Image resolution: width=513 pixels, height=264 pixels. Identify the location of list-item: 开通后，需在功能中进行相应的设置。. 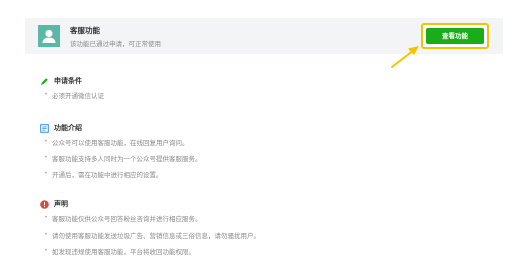
(103, 174).